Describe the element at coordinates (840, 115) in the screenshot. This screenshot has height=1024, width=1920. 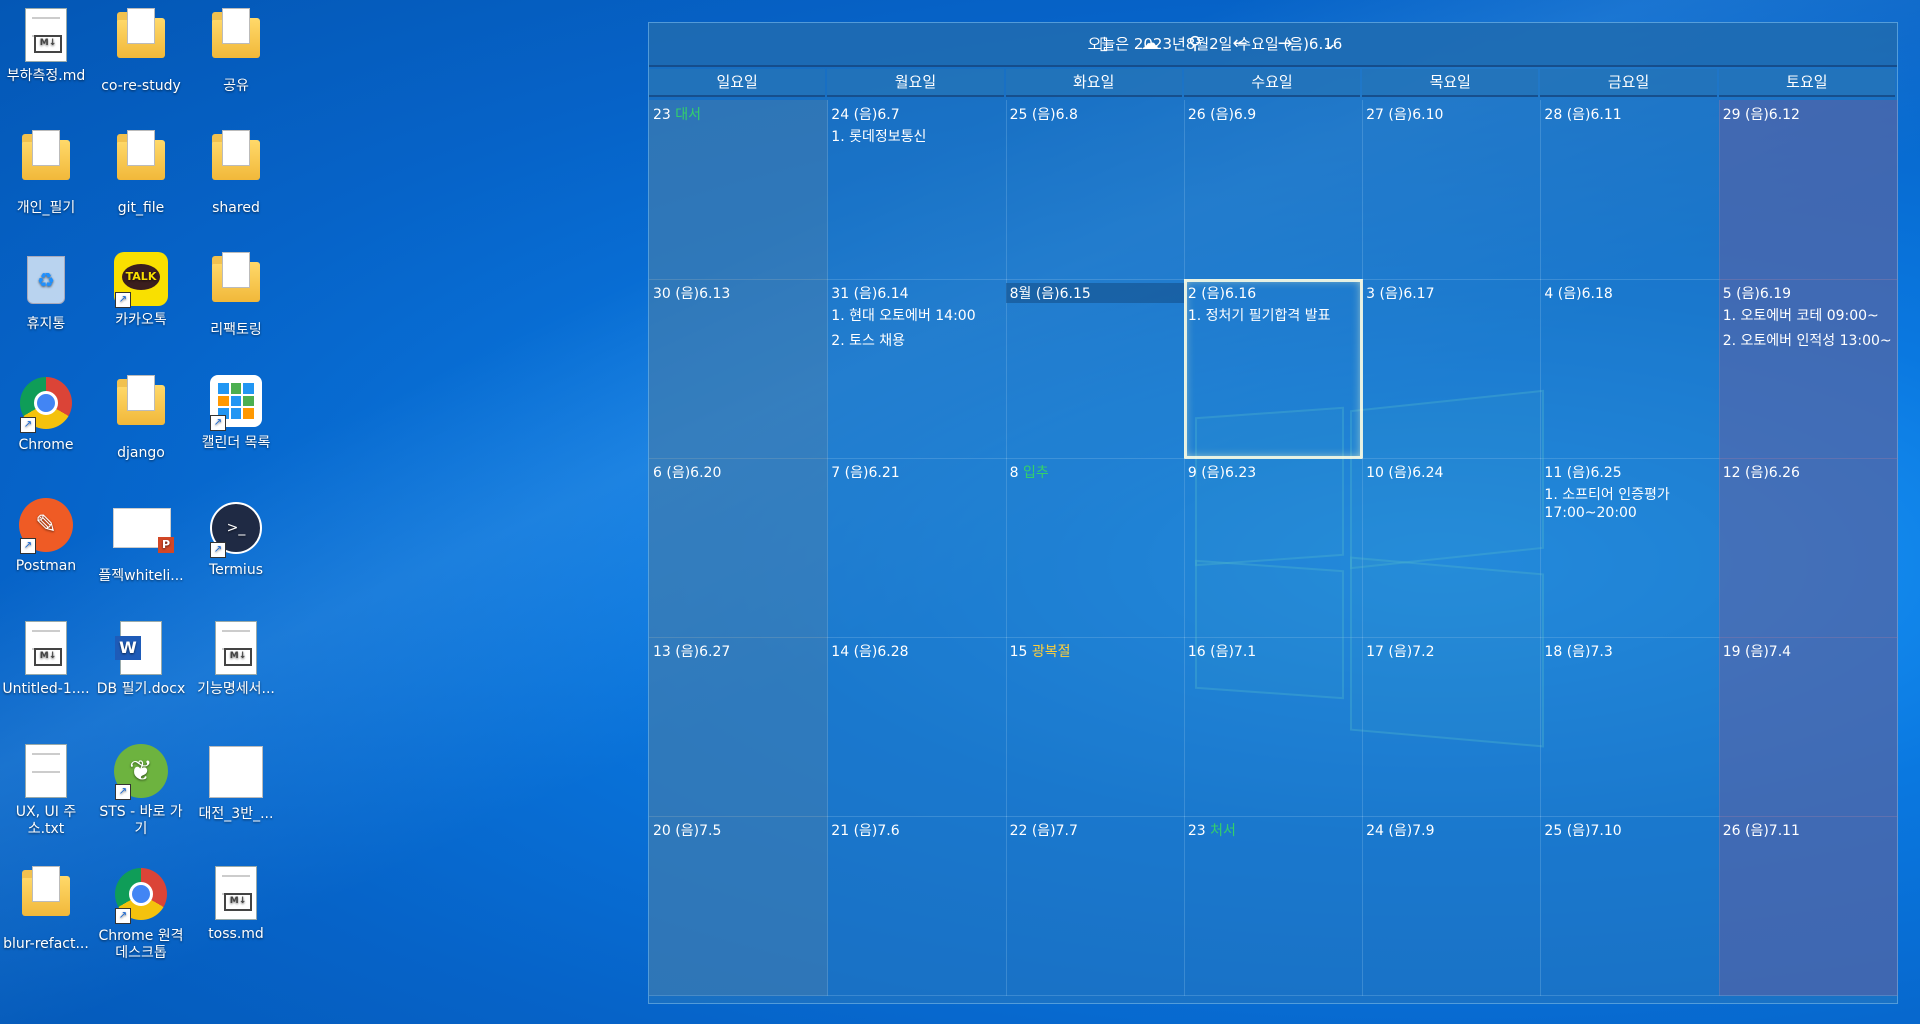
I see `day-number: 24` at that location.